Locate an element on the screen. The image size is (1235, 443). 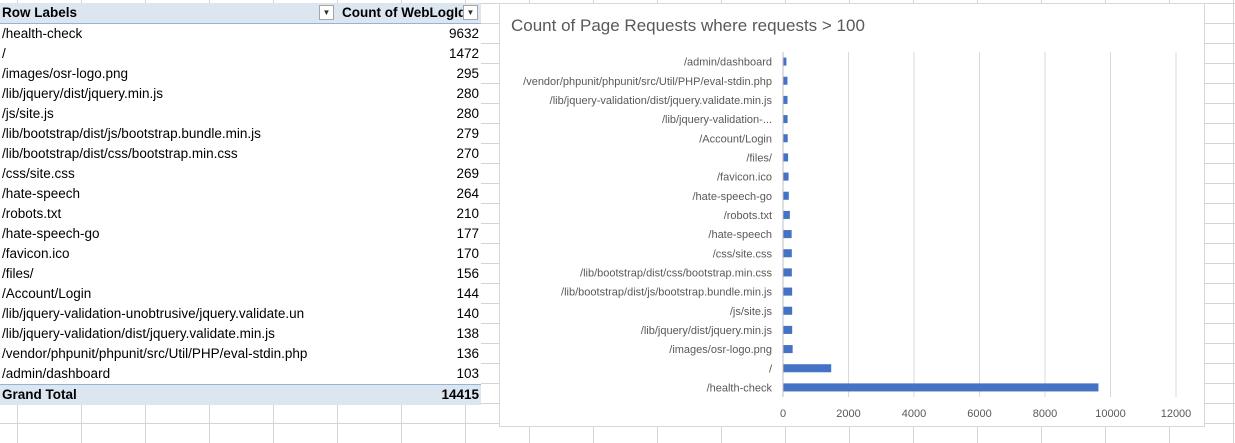
pivot-row-label: /health-check is located at coordinates (42, 33).